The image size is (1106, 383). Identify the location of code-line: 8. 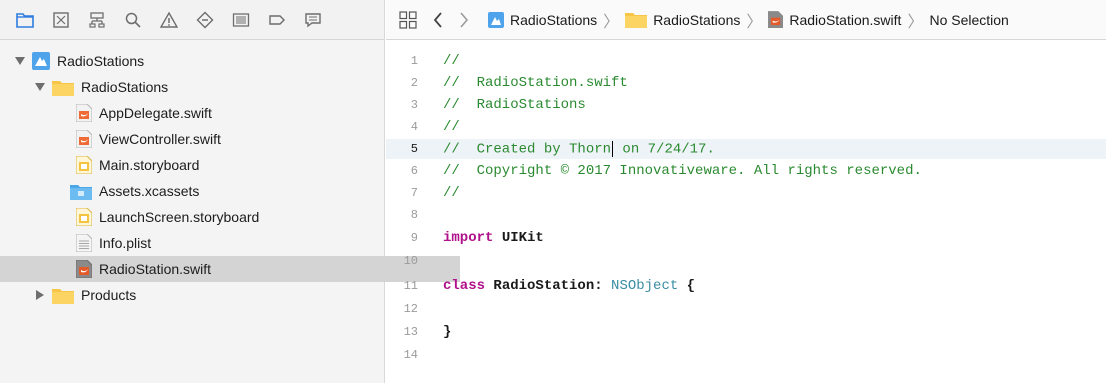
(746, 215).